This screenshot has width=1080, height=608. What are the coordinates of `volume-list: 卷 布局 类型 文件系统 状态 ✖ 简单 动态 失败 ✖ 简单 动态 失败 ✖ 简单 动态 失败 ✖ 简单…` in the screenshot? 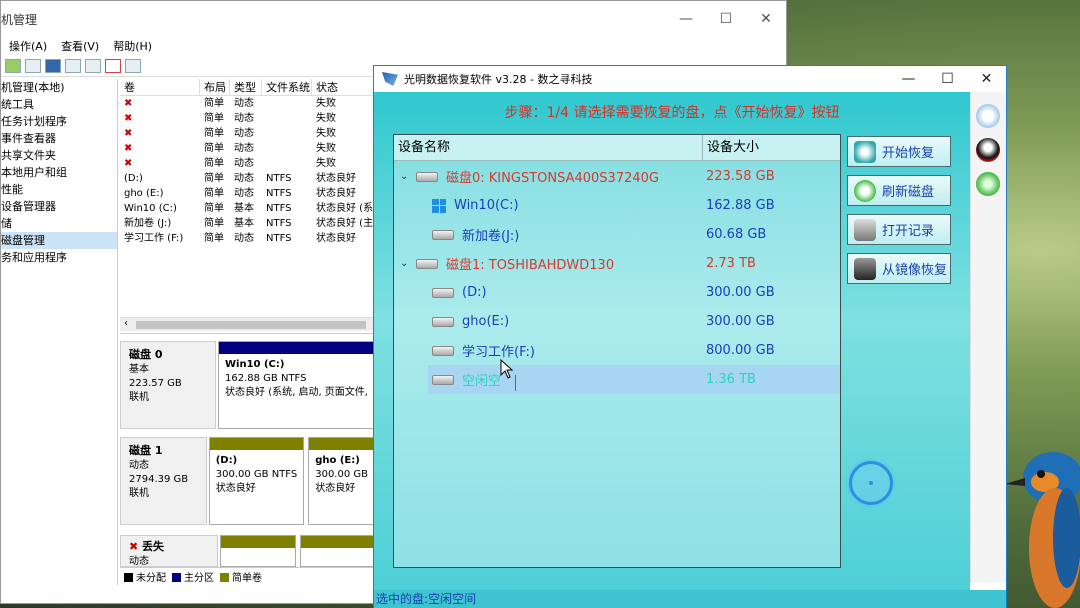 It's located at (247, 206).